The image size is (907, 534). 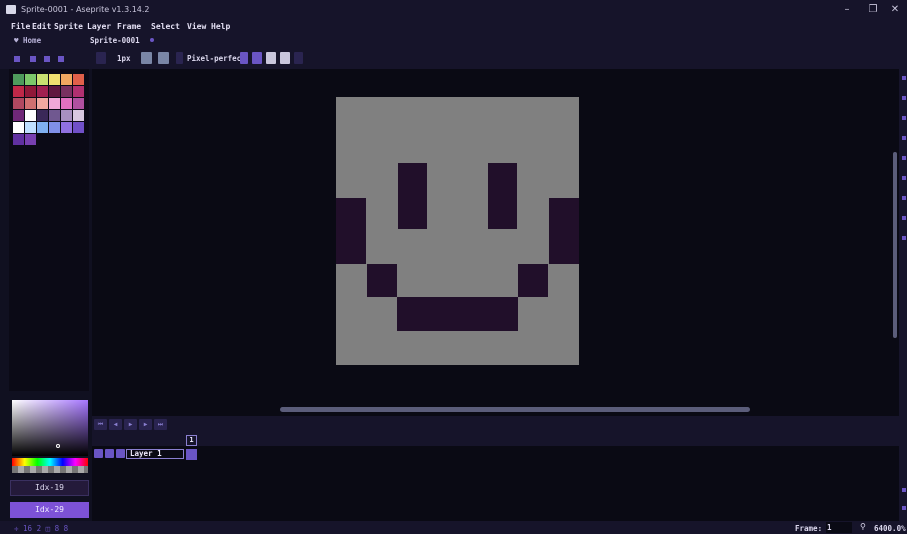 What do you see at coordinates (101, 58) in the screenshot?
I see `brush-type-icon` at bounding box center [101, 58].